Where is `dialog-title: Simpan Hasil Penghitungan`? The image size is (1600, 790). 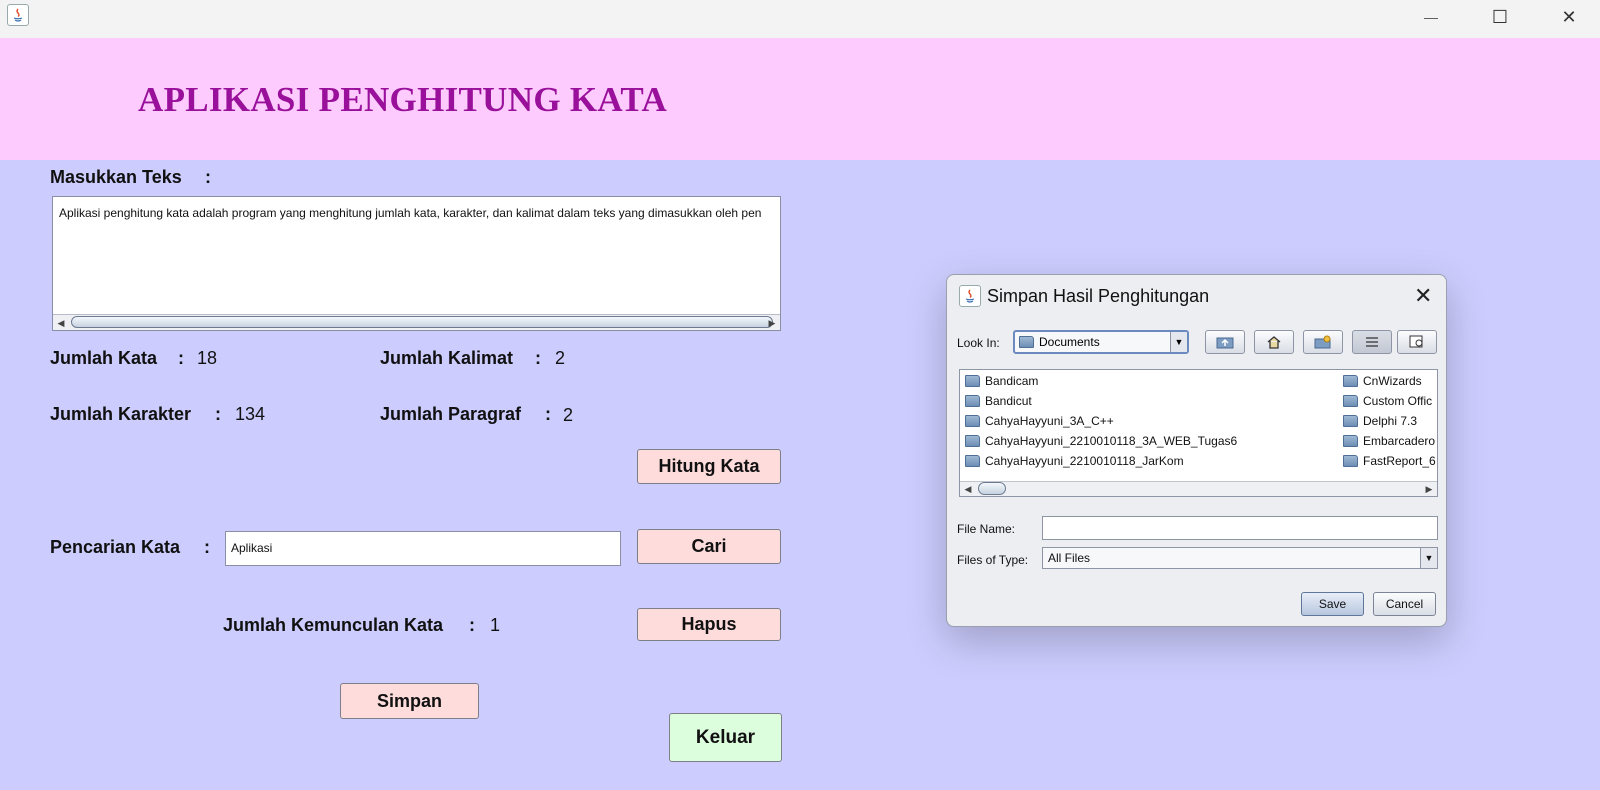
dialog-title: Simpan Hasil Penghitungan is located at coordinates (1098, 296).